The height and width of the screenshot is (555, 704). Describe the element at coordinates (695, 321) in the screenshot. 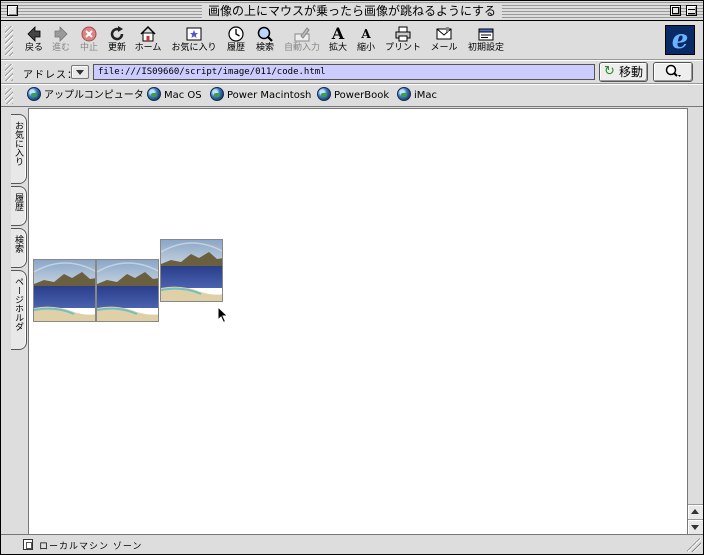

I see `vertical-scrollbar` at that location.